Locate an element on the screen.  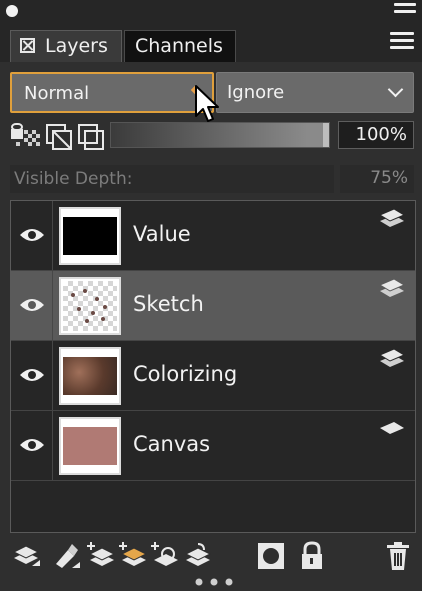
ignore-value: Ignore is located at coordinates (256, 92).